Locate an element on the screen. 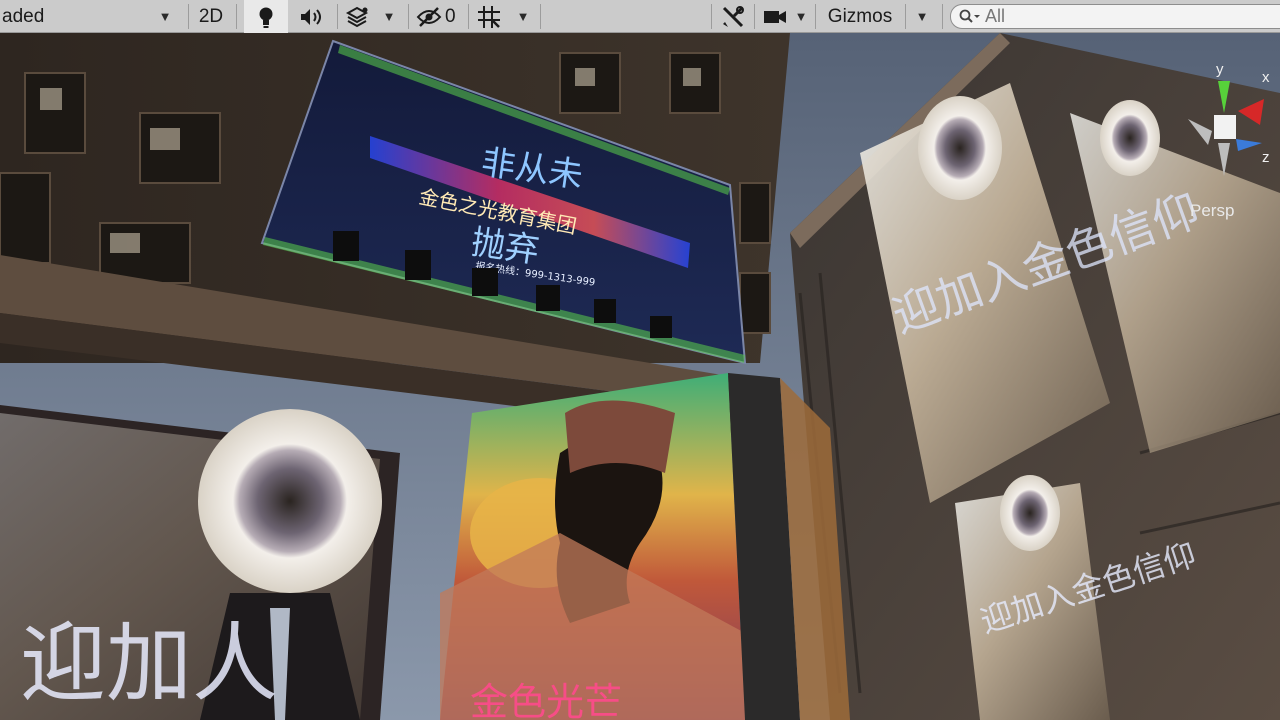 This screenshot has height=720, width=1280. search-input: All is located at coordinates (1115, 16).